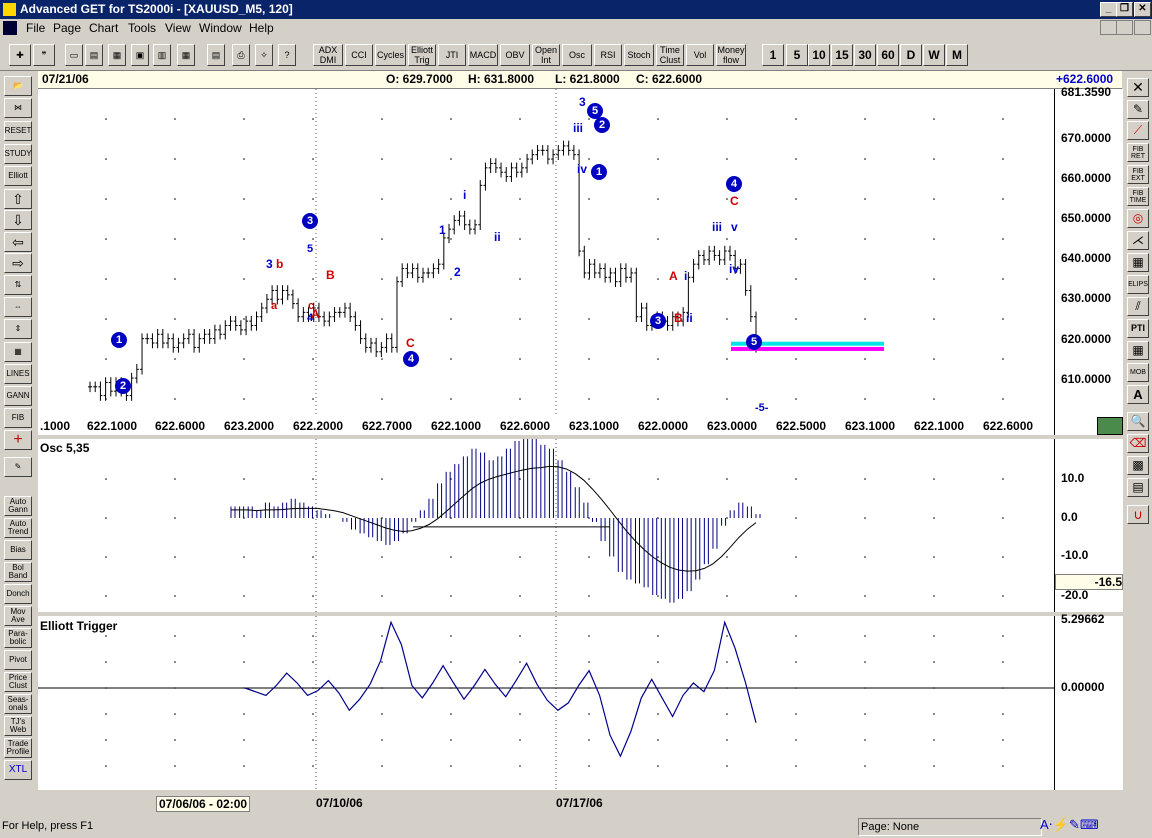 This screenshot has height=838, width=1152. Describe the element at coordinates (67, 28) in the screenshot. I see `menu-page: Page` at that location.